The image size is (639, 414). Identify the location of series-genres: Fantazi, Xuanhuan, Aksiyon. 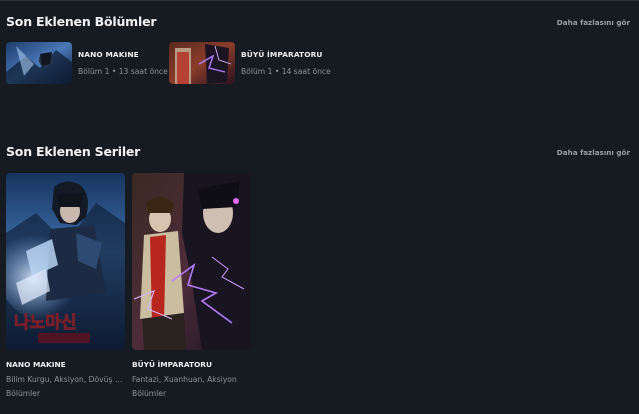
(184, 379).